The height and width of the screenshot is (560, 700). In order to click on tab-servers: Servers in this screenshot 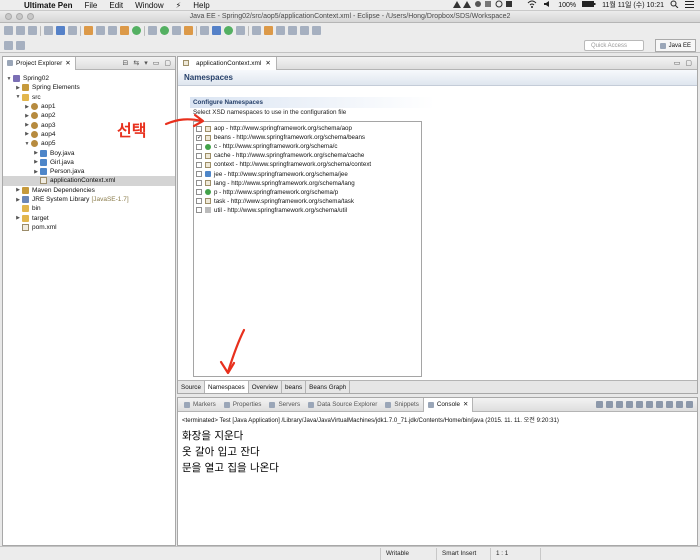, I will do `click(284, 405)`.